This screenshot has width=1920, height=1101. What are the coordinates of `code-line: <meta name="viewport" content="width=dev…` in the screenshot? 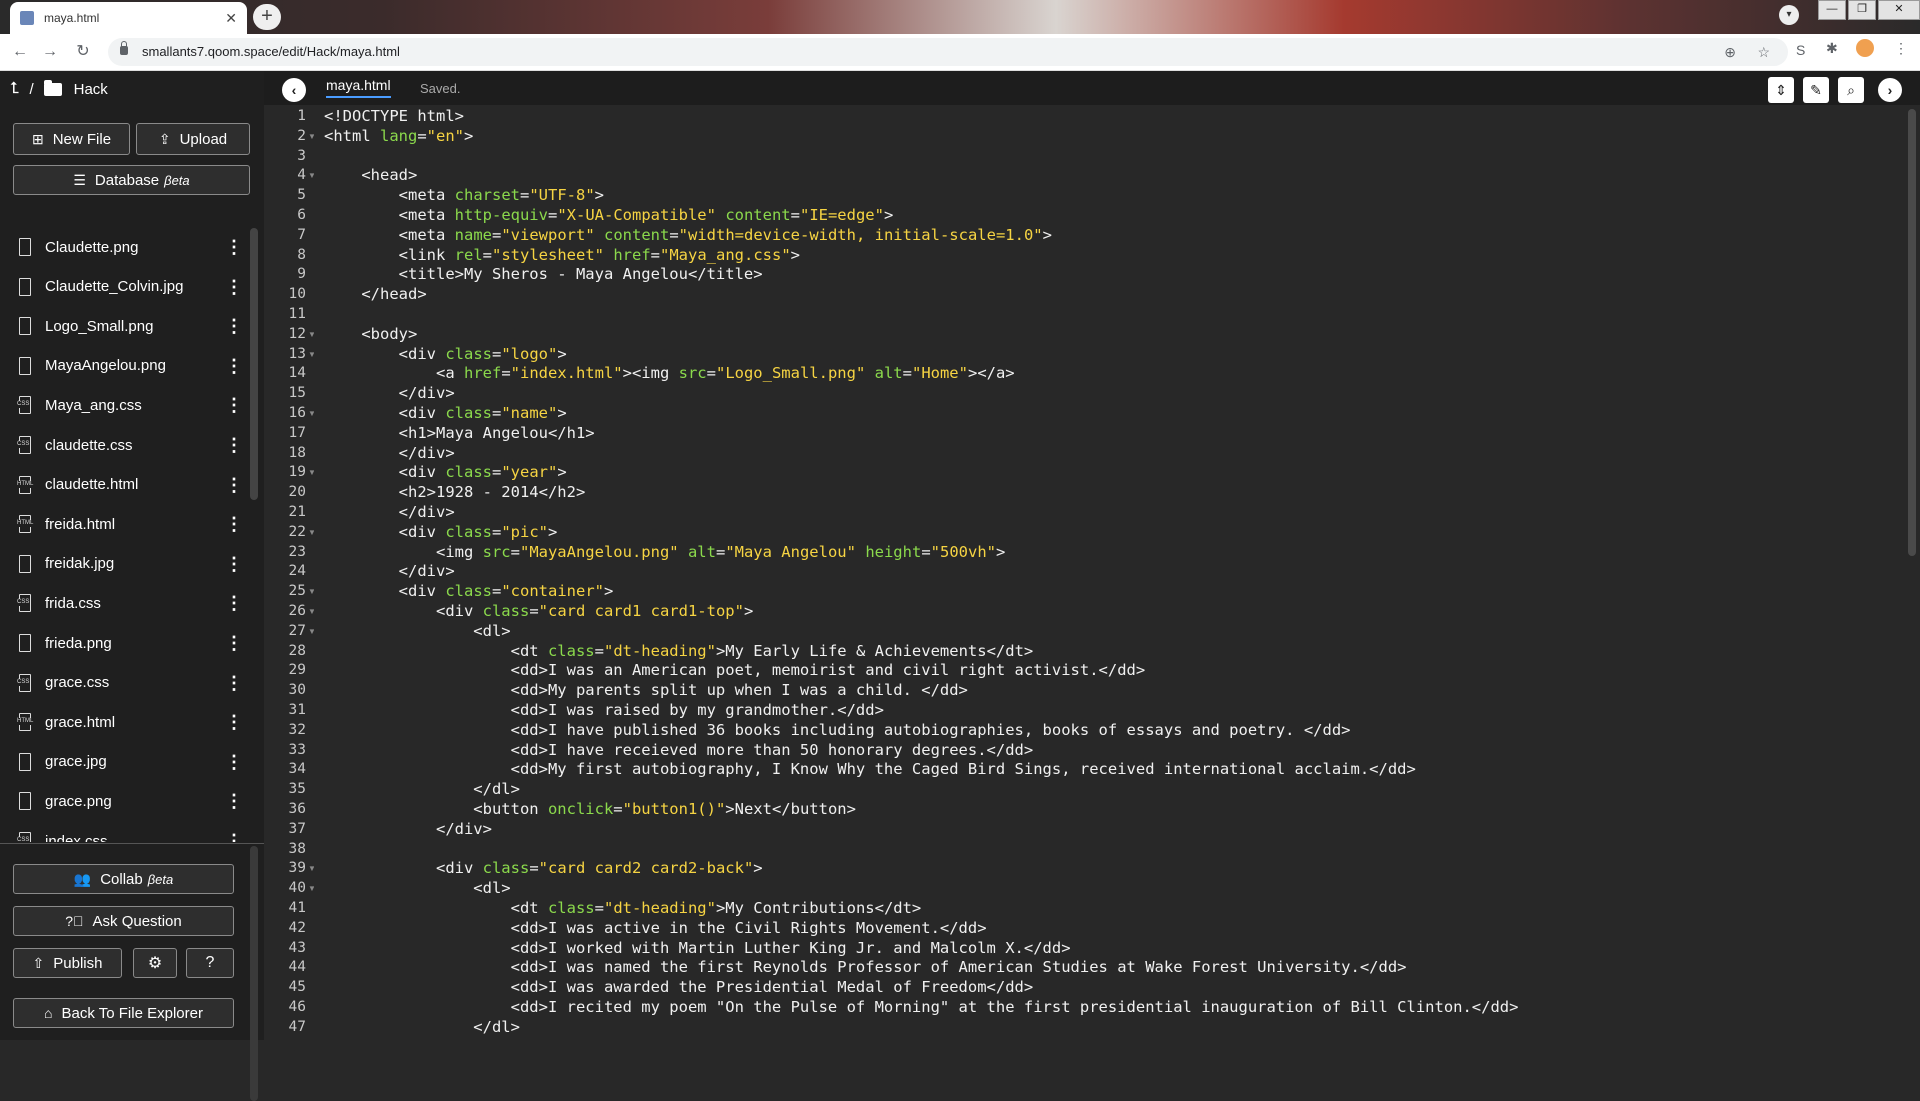 It's located at (688, 236).